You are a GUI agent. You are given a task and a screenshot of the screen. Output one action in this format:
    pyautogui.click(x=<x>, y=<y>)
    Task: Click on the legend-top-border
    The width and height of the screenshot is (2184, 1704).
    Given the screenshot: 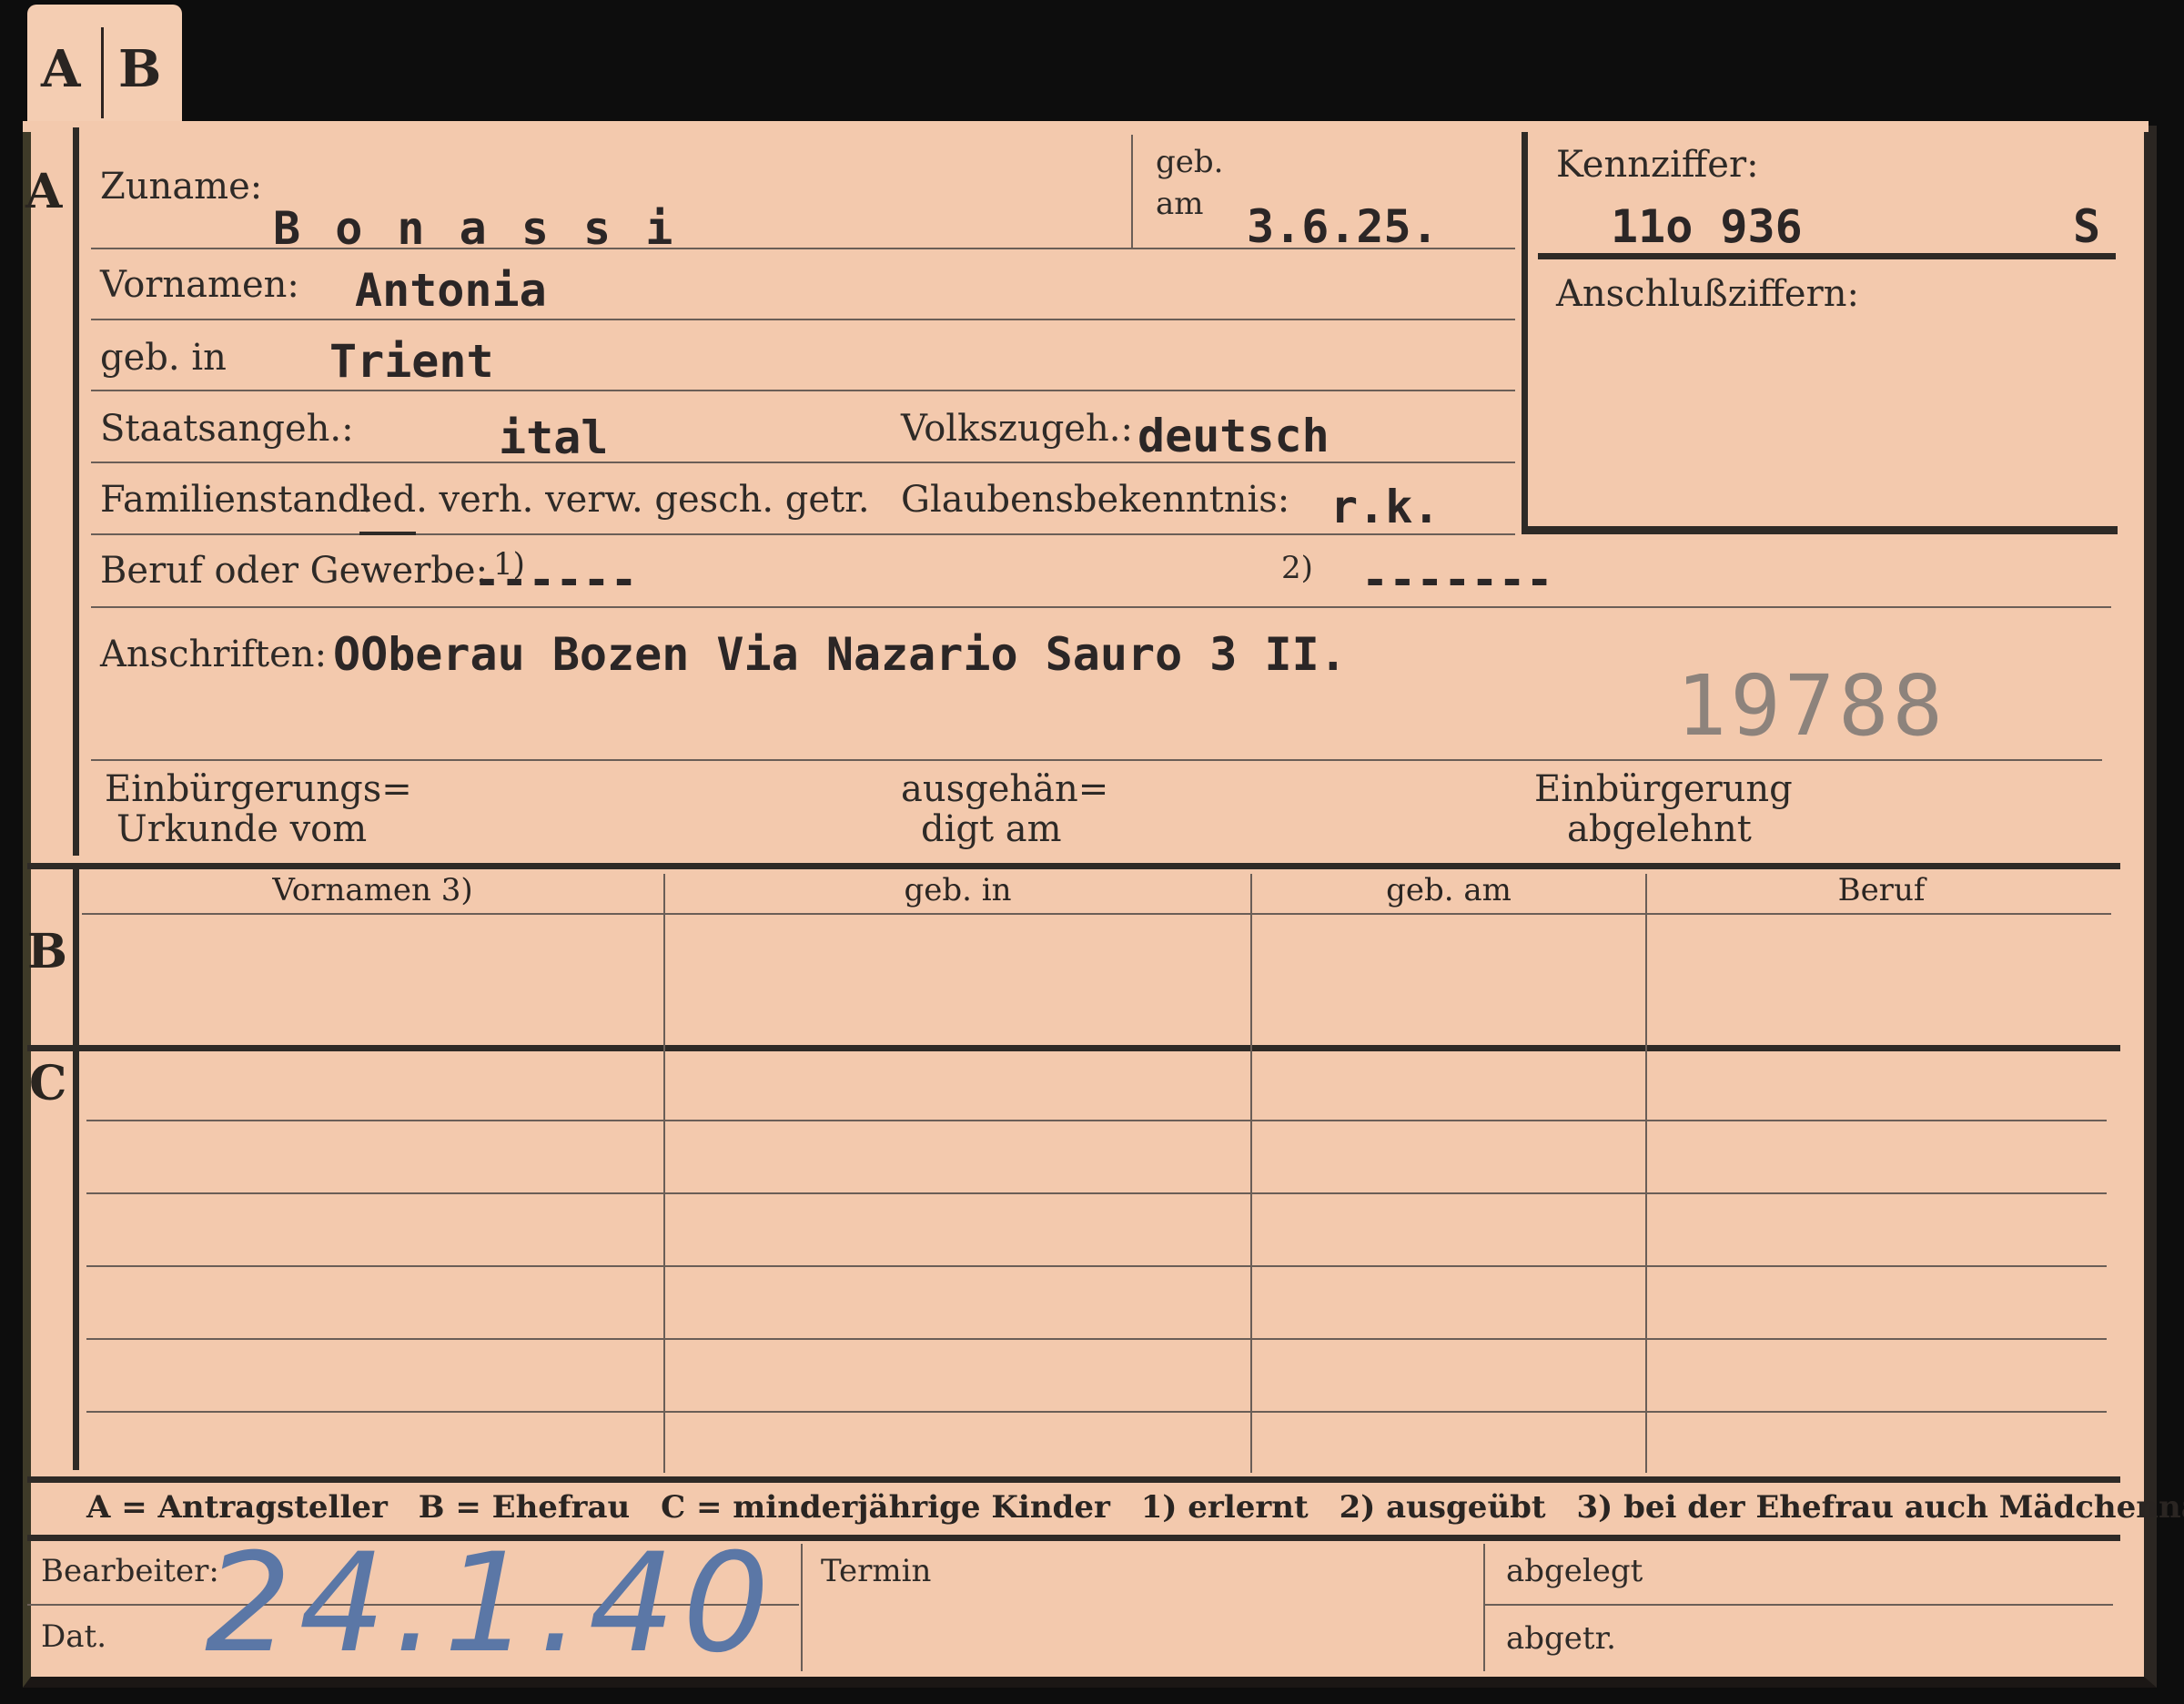 What is the action you would take?
    pyautogui.click(x=1073, y=1479)
    